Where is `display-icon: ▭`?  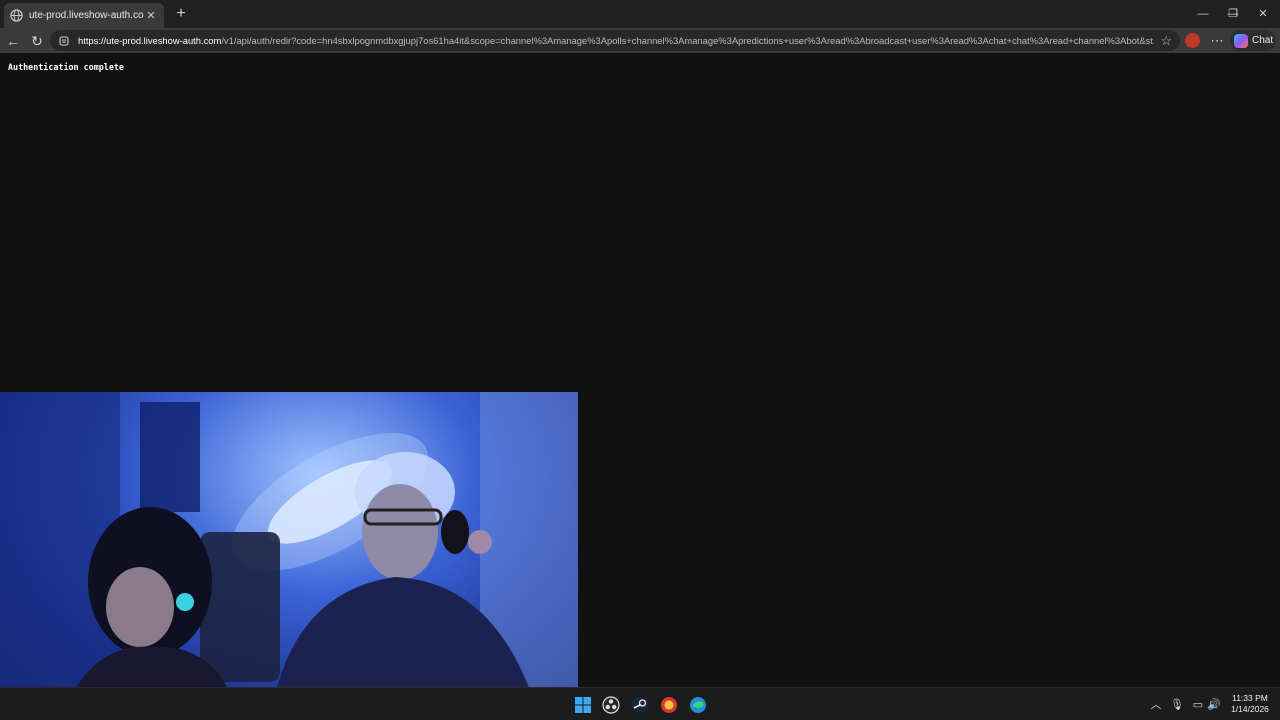 display-icon: ▭ is located at coordinates (1198, 705).